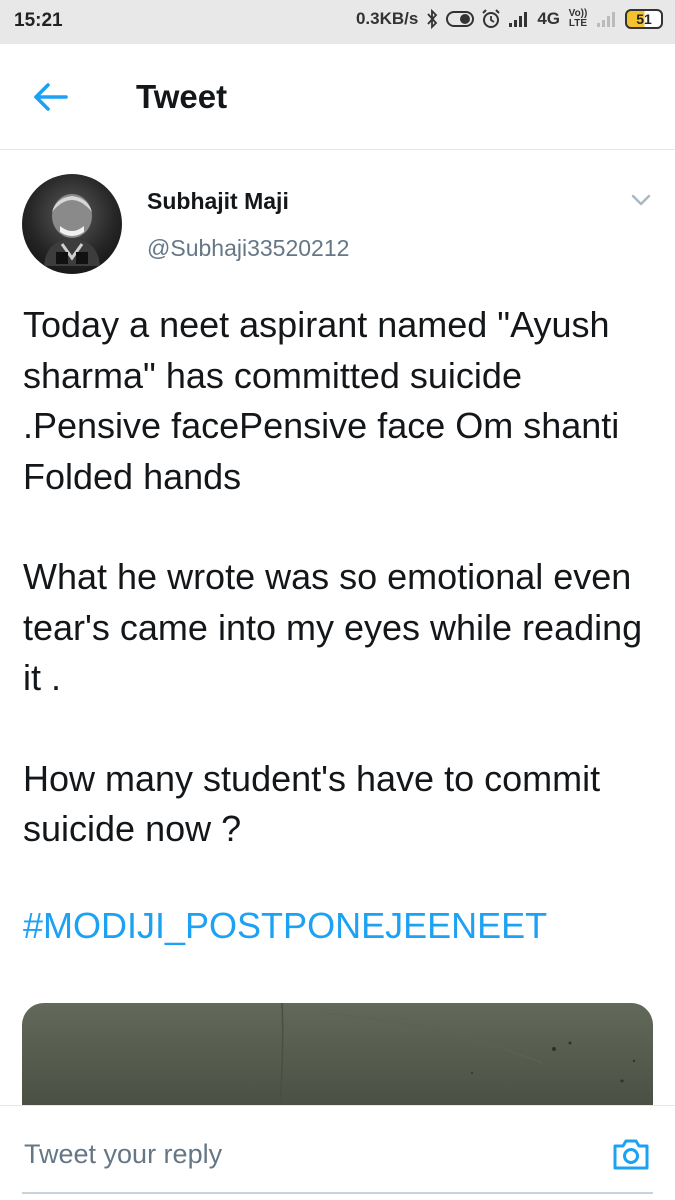 Image resolution: width=675 pixels, height=1200 pixels. I want to click on signal-weak-icon, so click(607, 19).